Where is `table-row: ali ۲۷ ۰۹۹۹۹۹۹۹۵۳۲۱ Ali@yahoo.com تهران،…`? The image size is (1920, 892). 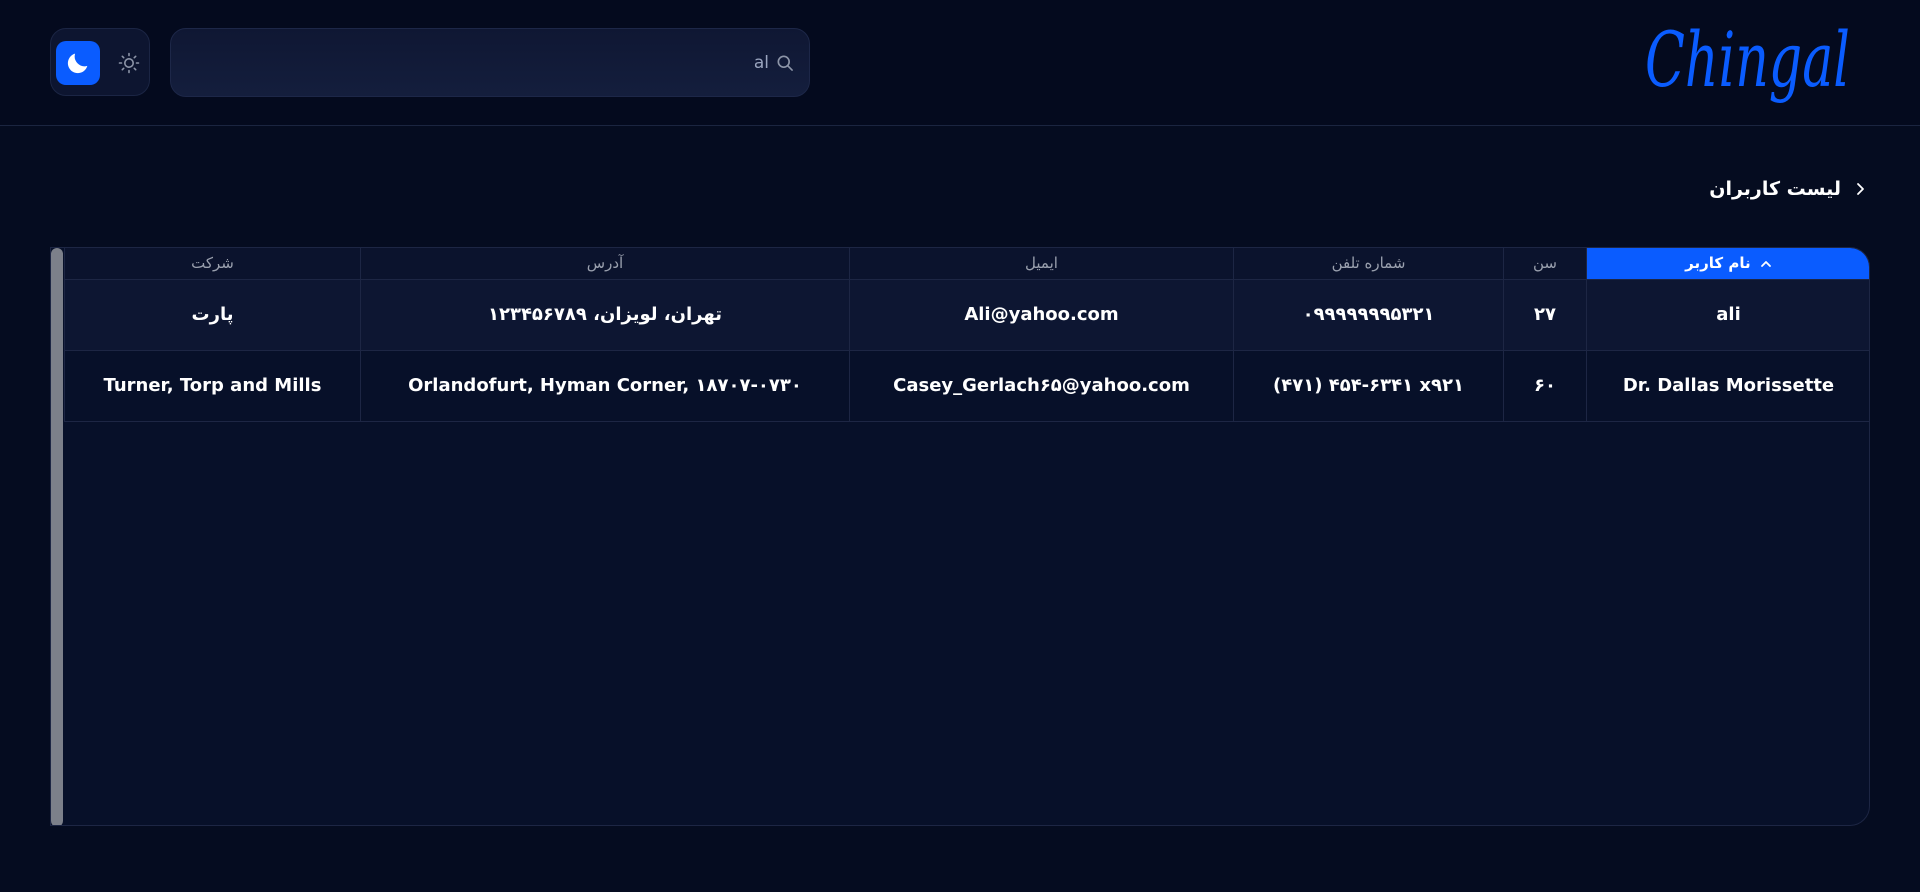 table-row: ali ۲۷ ۰۹۹۹۹۹۹۹۵۳۲۱ Ali@yahoo.com تهران،… is located at coordinates (966, 315).